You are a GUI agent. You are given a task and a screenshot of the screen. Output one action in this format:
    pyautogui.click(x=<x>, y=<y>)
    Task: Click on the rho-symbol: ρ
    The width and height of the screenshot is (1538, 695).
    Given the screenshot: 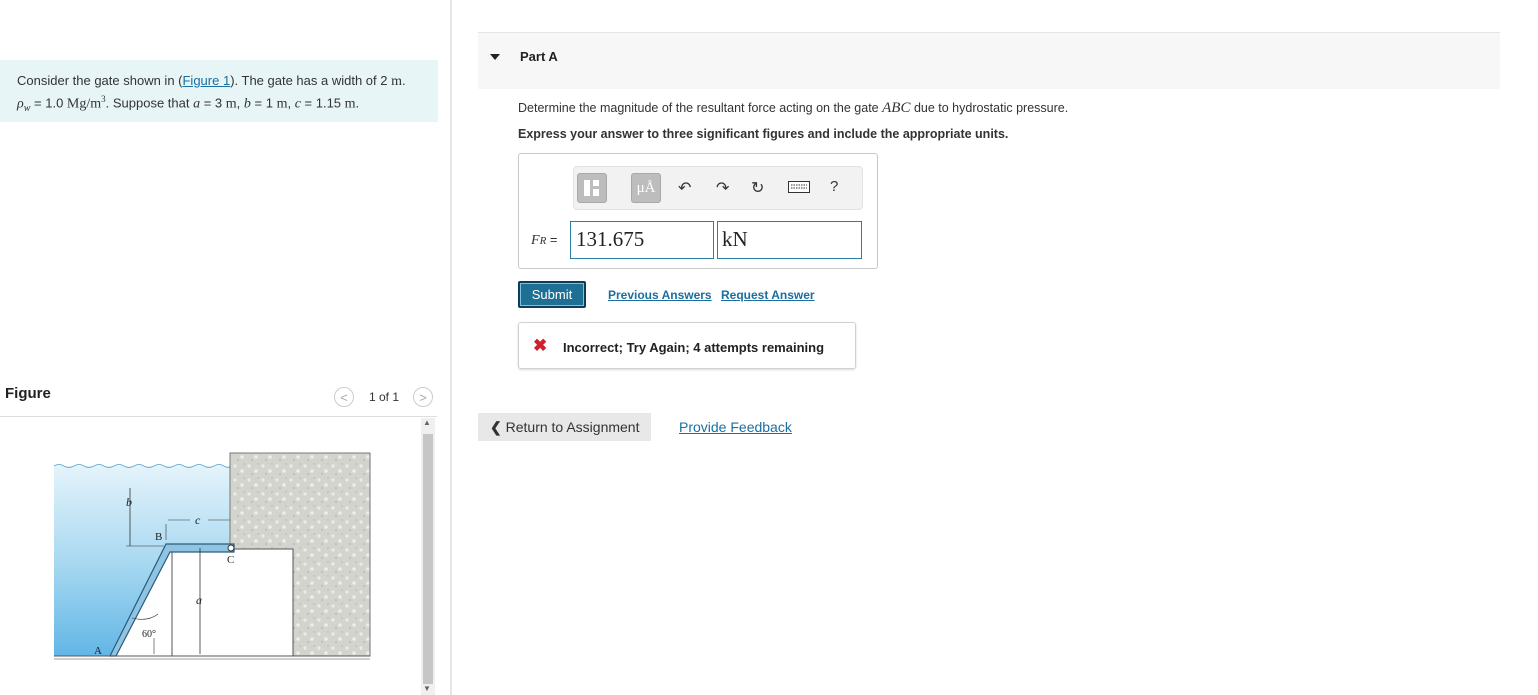 What is the action you would take?
    pyautogui.click(x=20, y=104)
    